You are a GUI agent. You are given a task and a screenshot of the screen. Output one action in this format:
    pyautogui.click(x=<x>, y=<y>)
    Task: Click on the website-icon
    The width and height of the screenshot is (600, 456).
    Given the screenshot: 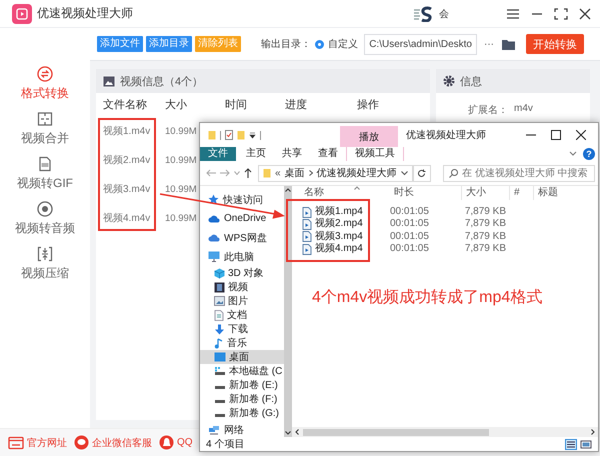 What is the action you would take?
    pyautogui.click(x=16, y=443)
    